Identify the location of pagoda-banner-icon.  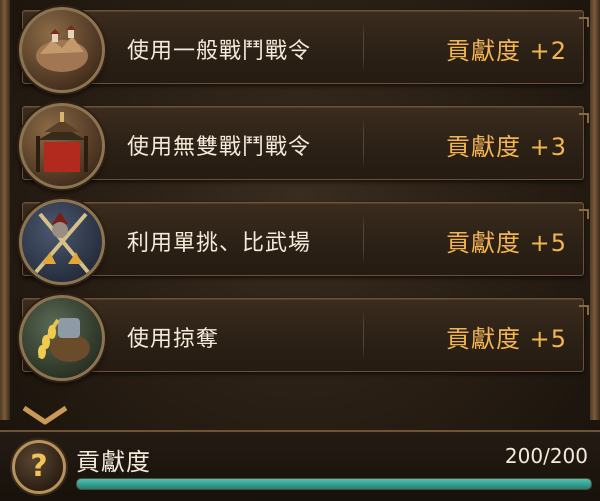
(62, 146).